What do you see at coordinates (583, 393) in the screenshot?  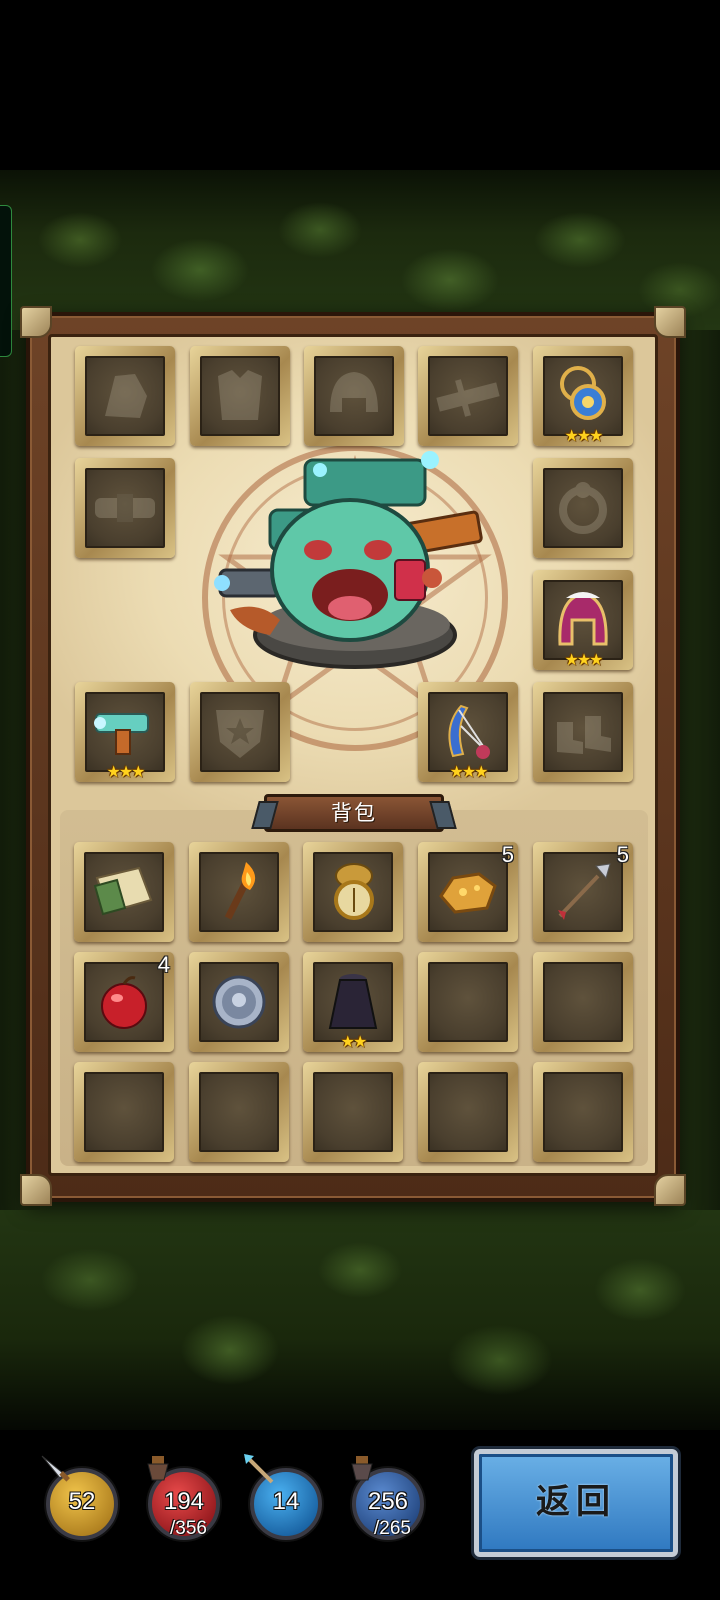 I see `amulet-icon` at bounding box center [583, 393].